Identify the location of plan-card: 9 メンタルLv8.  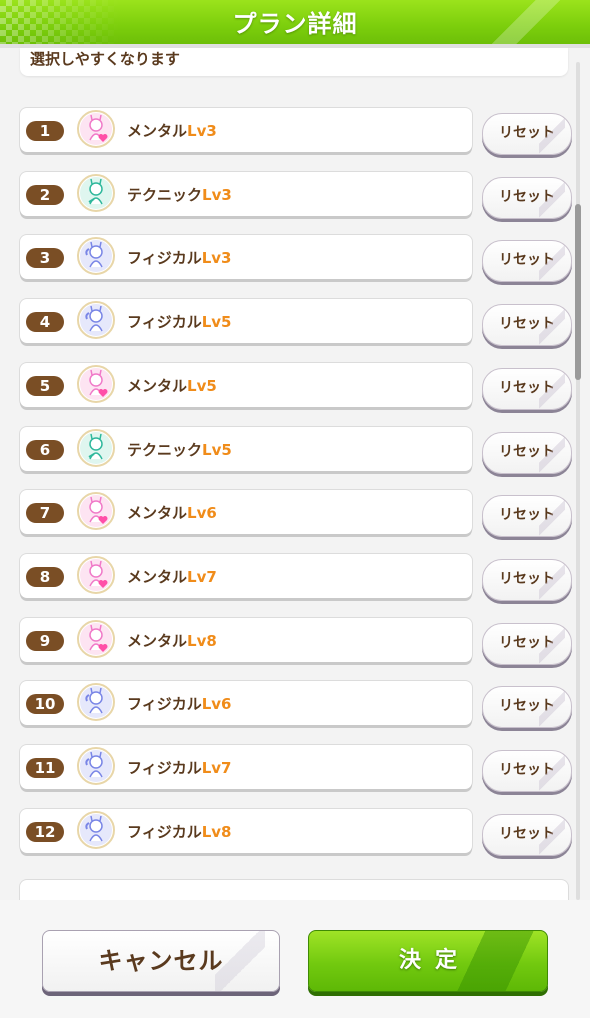
(246, 639).